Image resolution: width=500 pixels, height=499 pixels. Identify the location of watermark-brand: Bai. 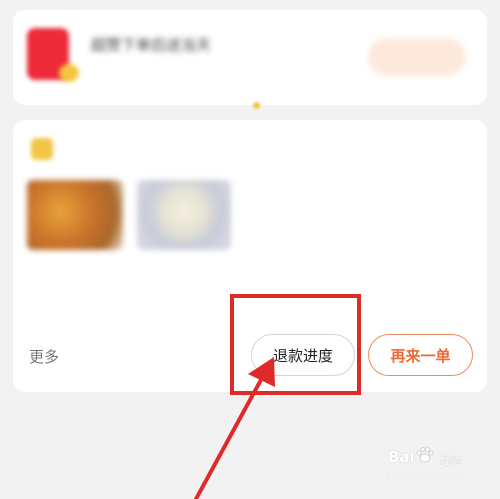
(401, 457).